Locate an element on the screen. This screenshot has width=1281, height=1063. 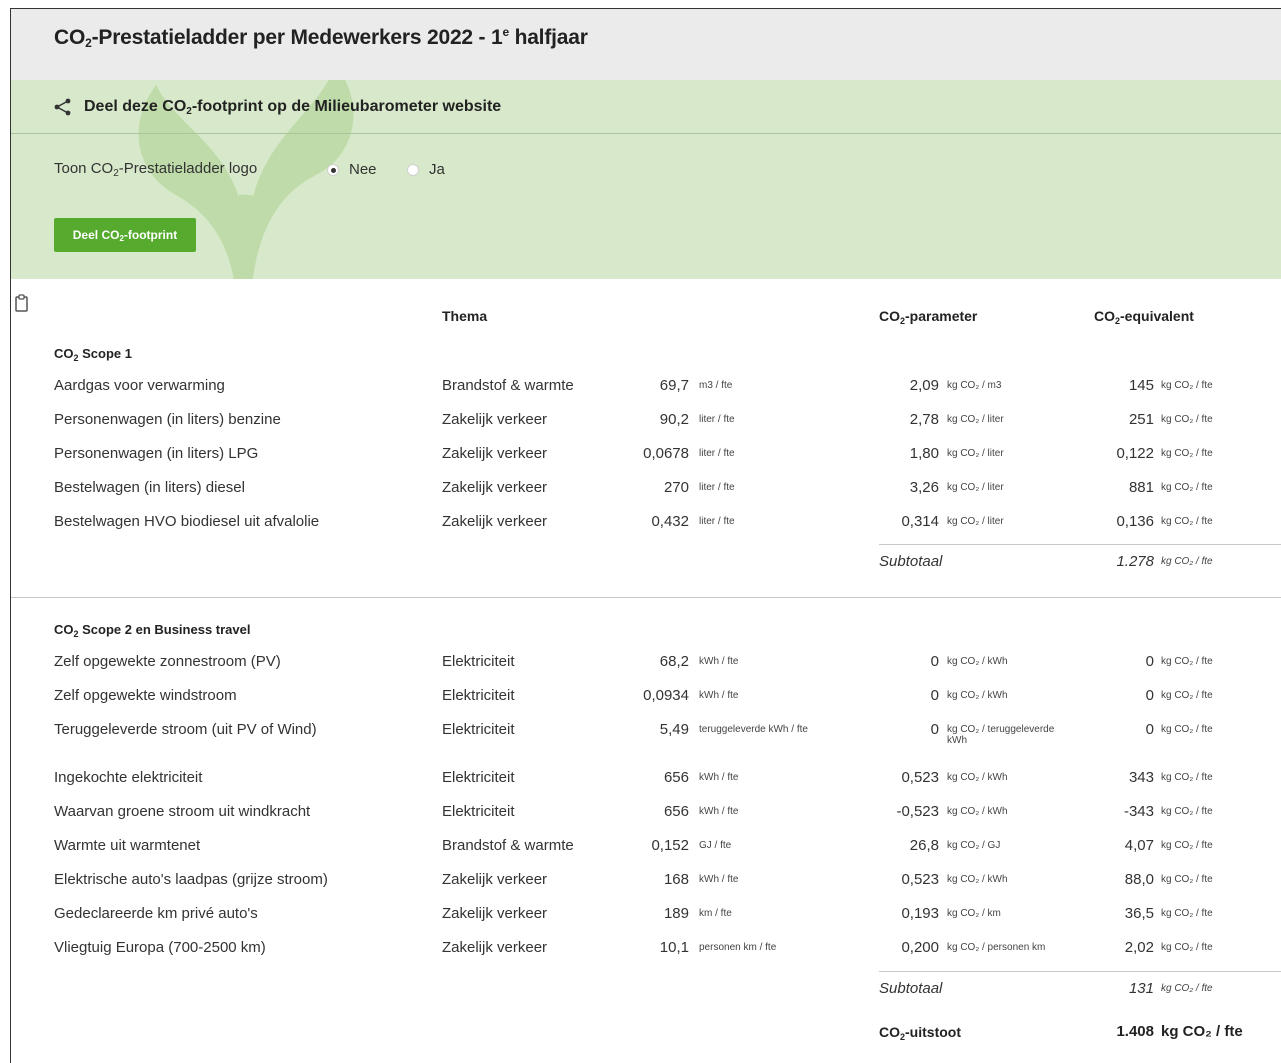
row-co2-equivalent: 36,5 is located at coordinates (1139, 913).